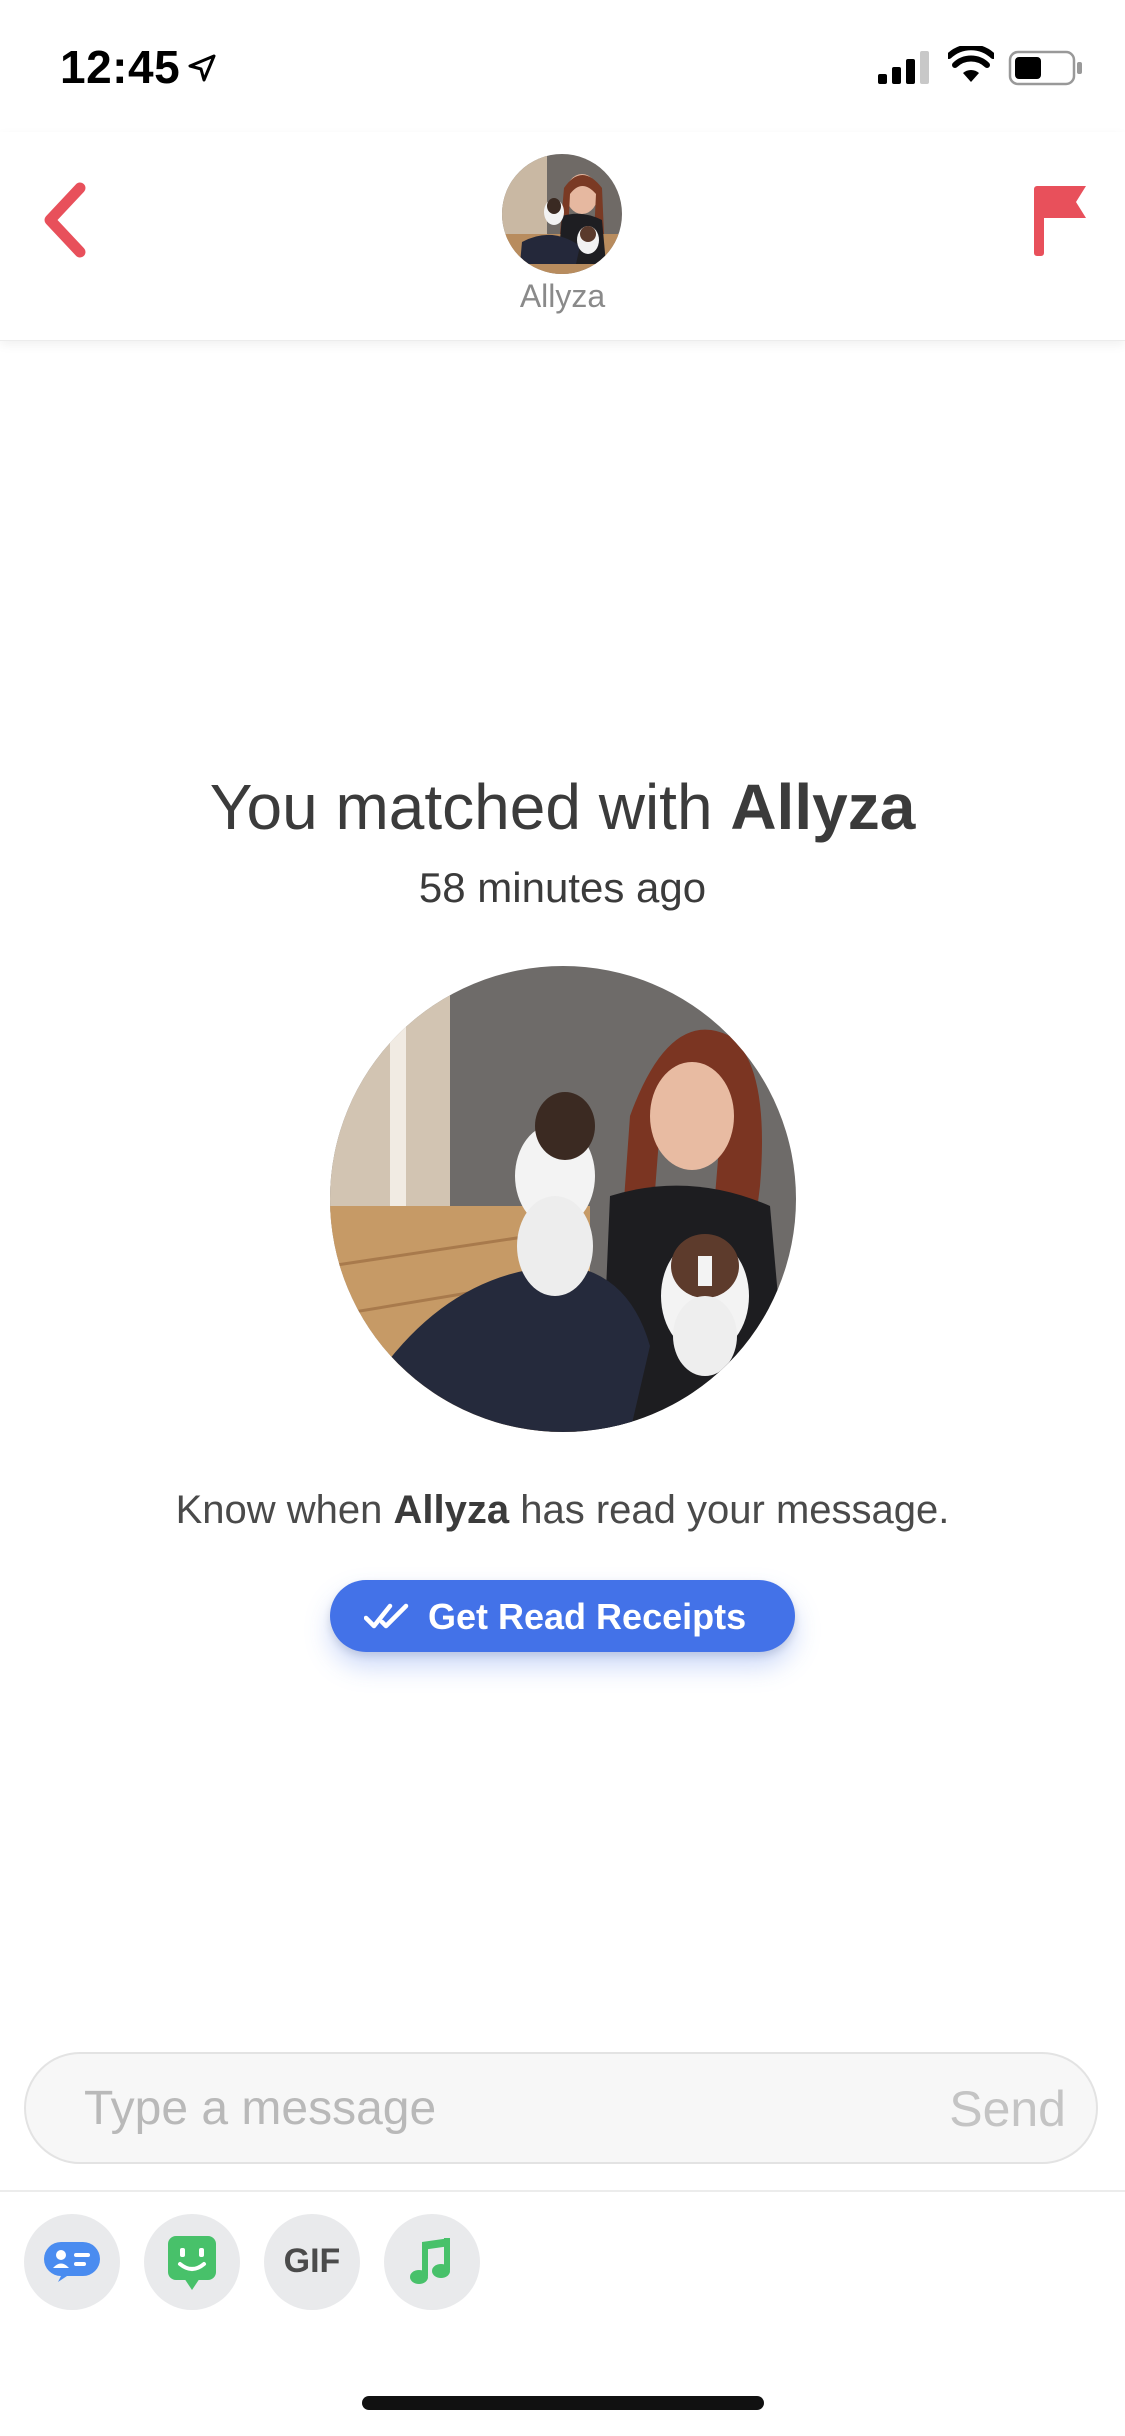  I want to click on match-time: 58 minutes ago, so click(562, 887).